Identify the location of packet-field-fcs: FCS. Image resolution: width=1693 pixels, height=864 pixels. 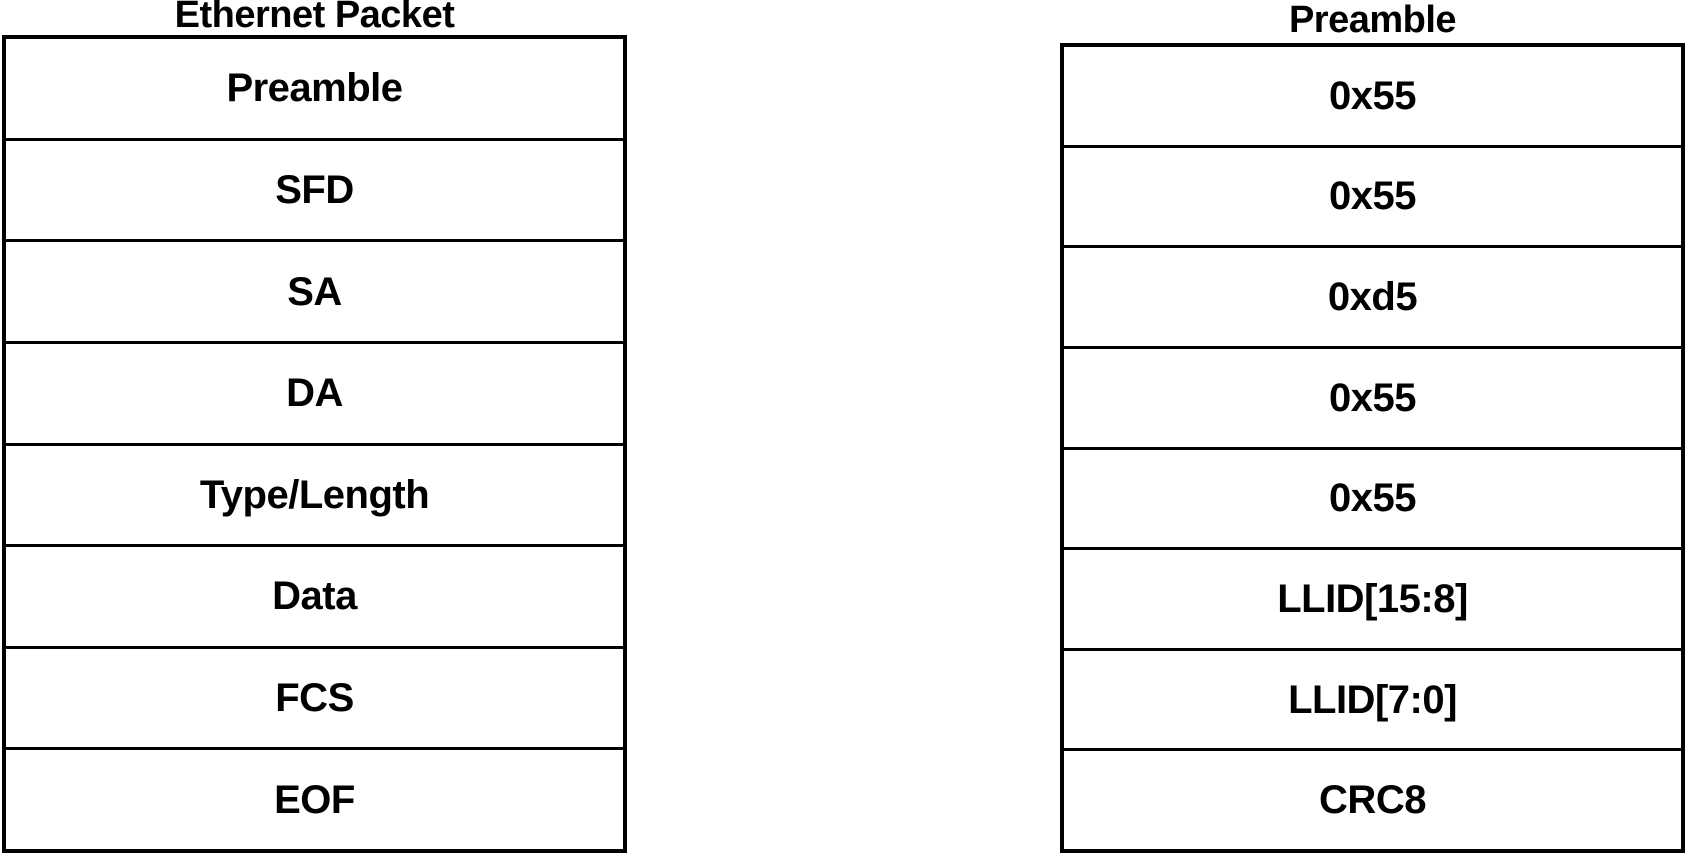
(314, 699).